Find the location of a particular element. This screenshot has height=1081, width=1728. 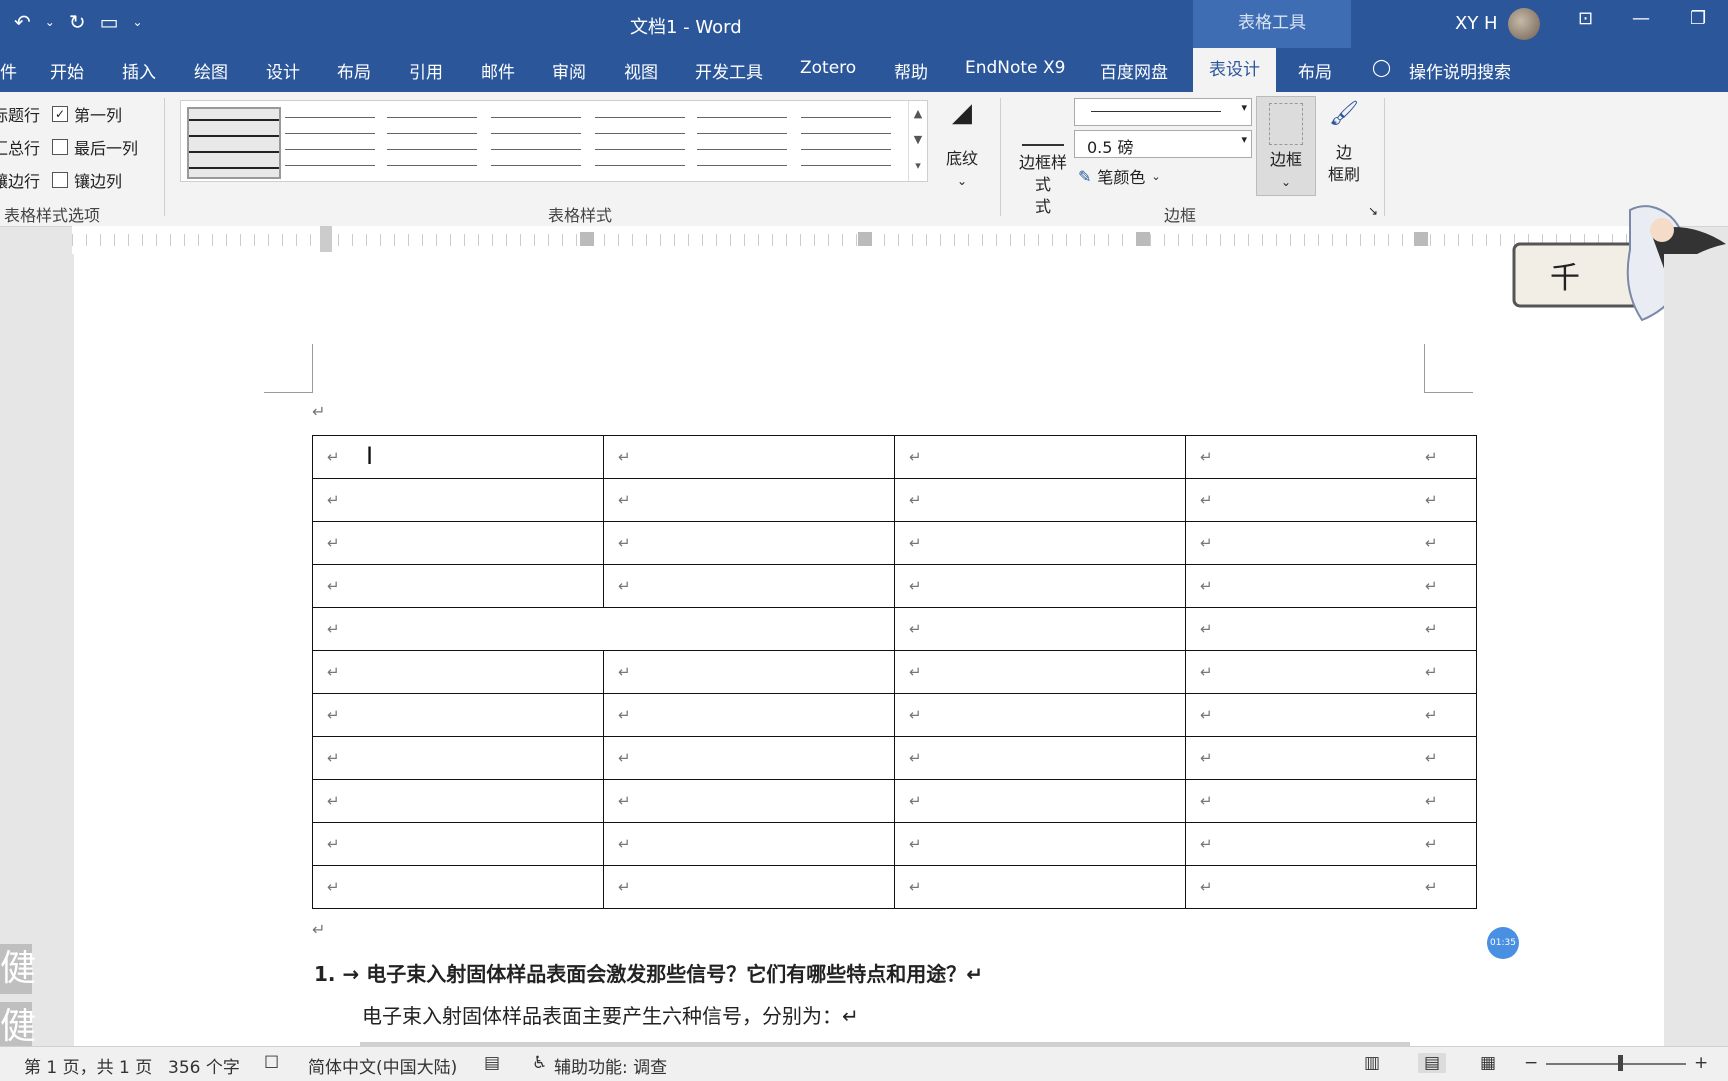

redo-icon: ↻ is located at coordinates (77, 22).